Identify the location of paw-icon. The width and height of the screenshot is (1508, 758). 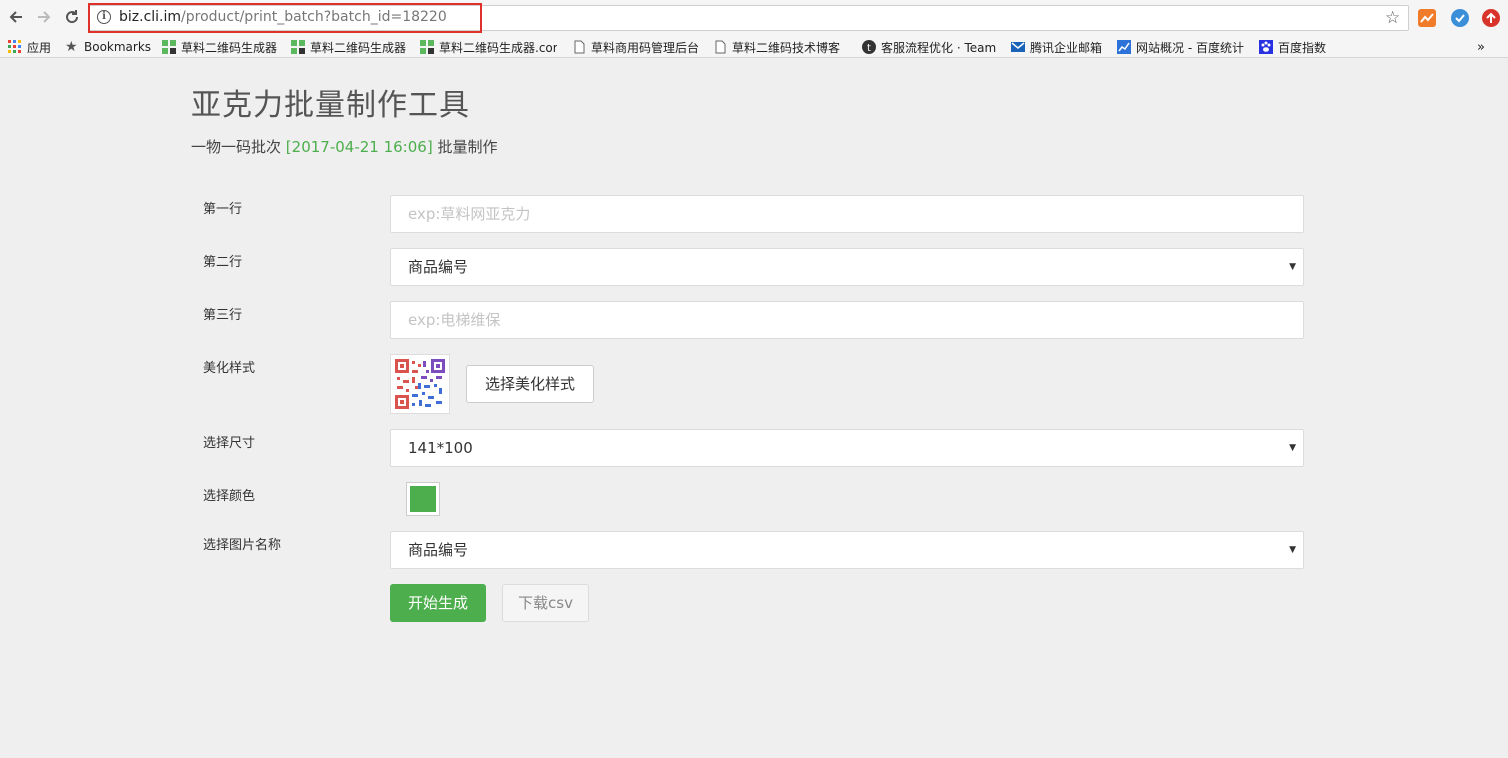
(1266, 47).